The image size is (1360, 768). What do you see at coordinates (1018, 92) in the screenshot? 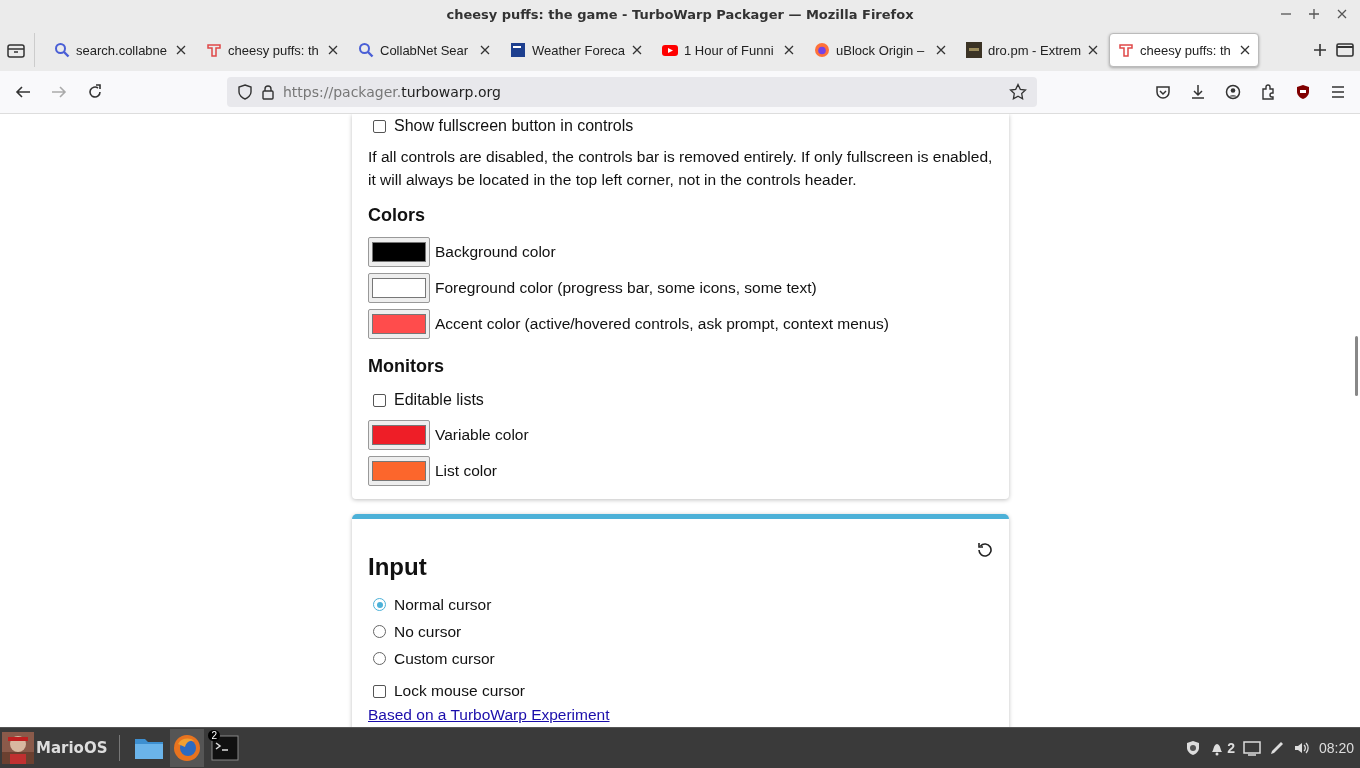
I see `star-icon` at bounding box center [1018, 92].